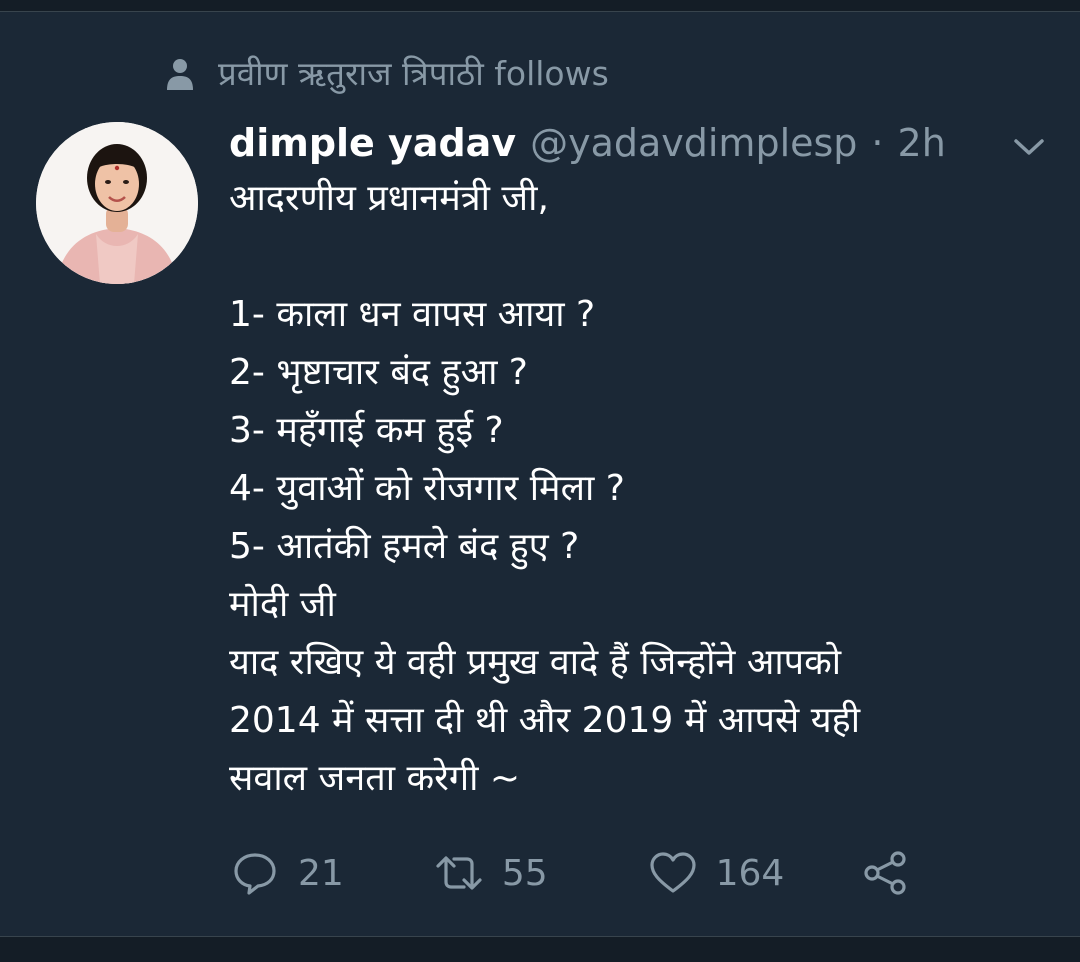 The height and width of the screenshot is (962, 1080). I want to click on bottom-divider, so click(540, 949).